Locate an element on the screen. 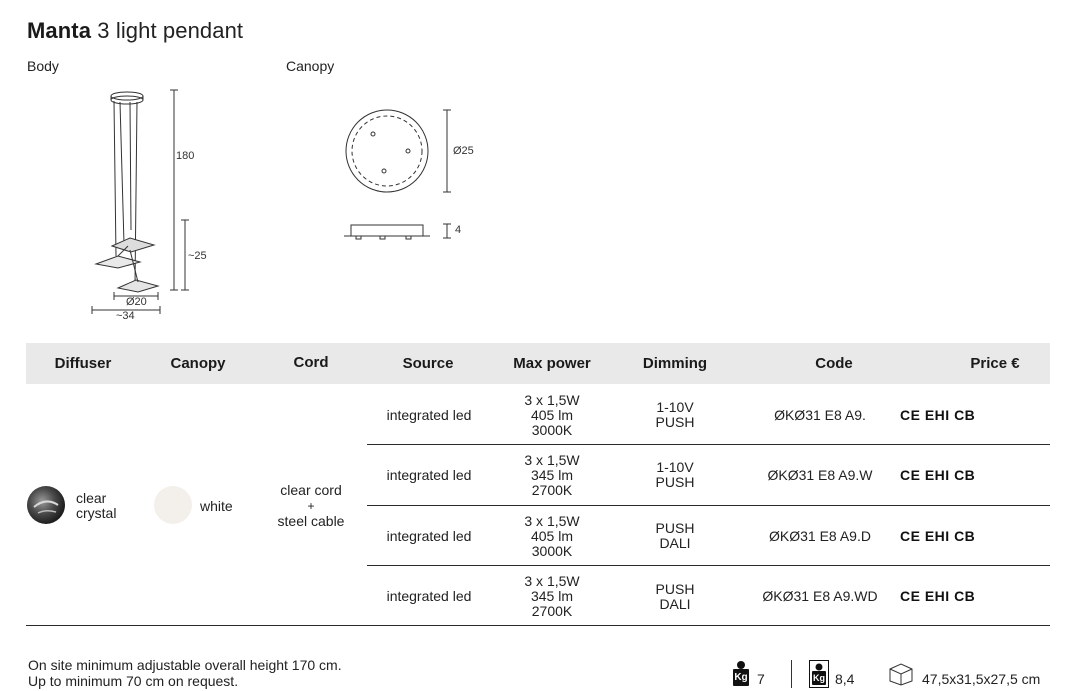 The image size is (1067, 691). net-weight-kg-label: Kg is located at coordinates (741, 677).